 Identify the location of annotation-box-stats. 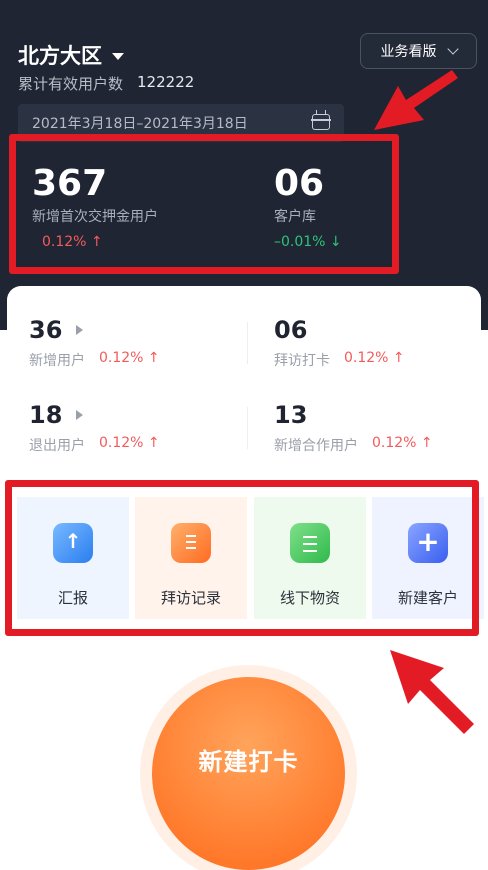
(204, 204).